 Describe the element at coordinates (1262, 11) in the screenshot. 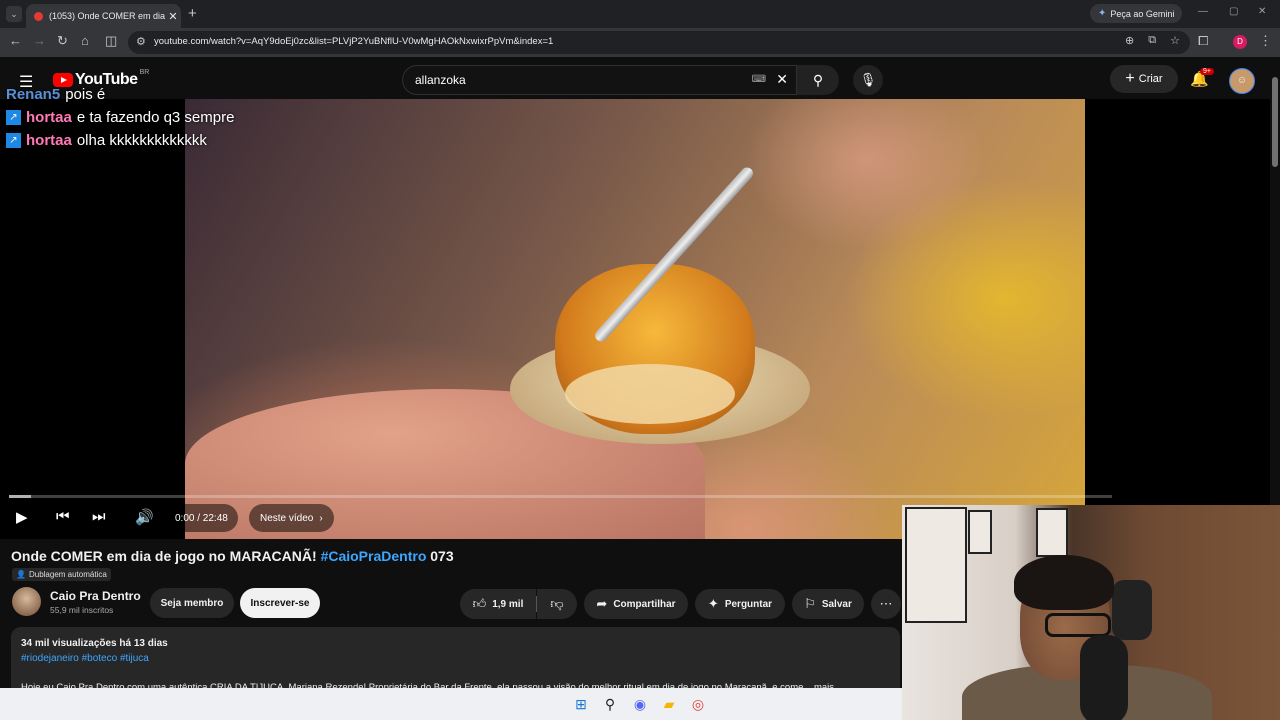

I see `close-window-icon: ✕` at that location.